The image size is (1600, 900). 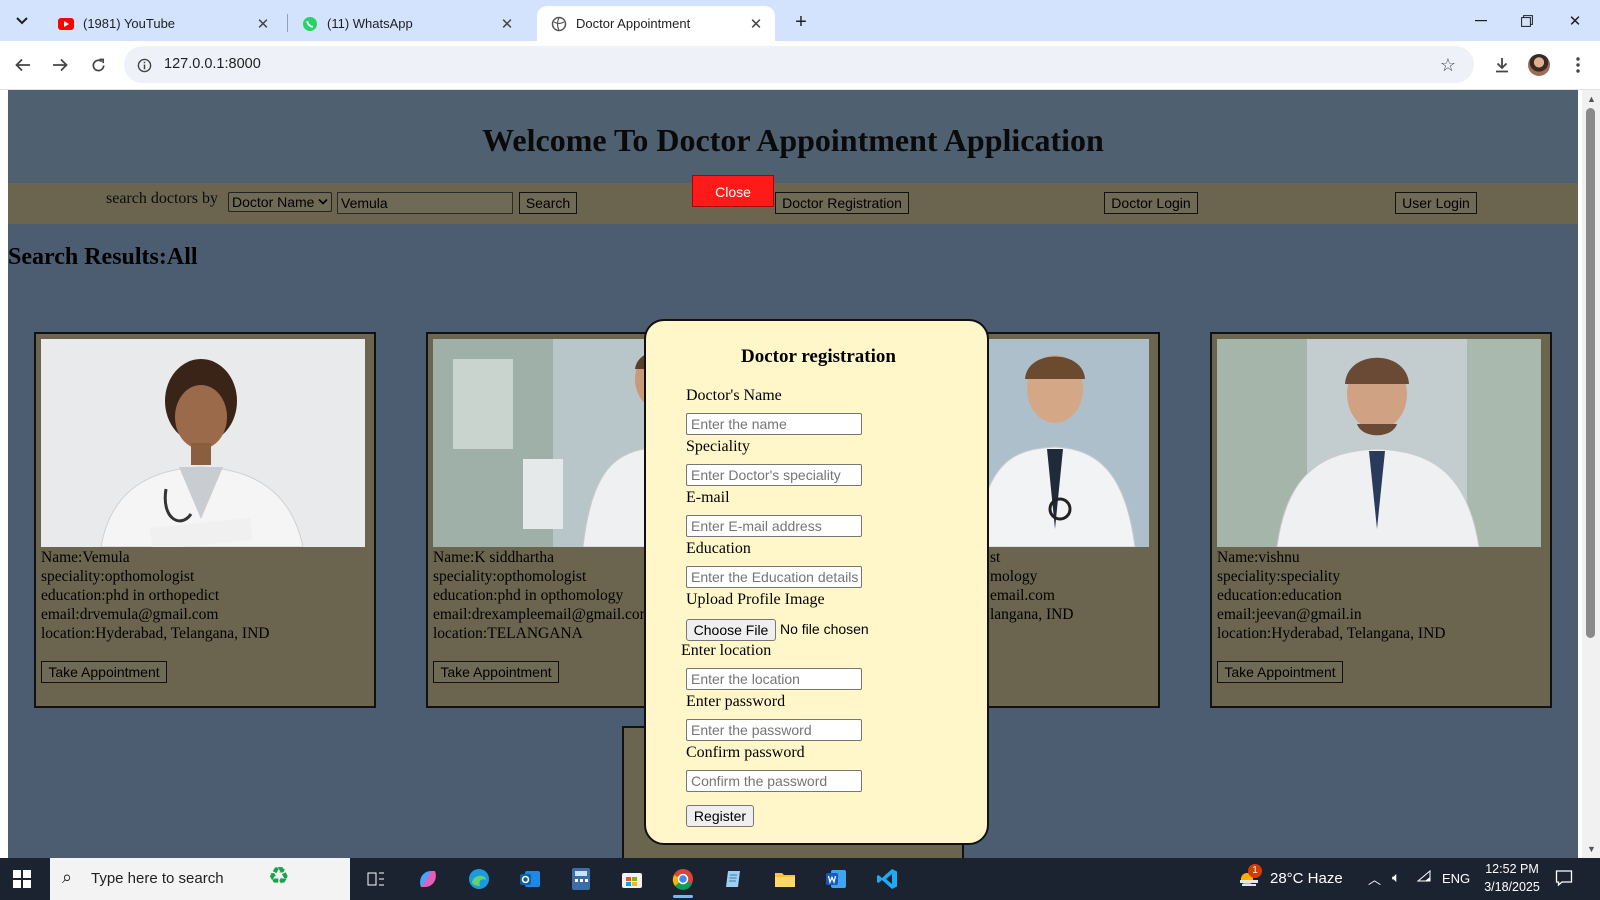 What do you see at coordinates (799, 64) in the screenshot?
I see `address-bar: 127.0.0.1:8000 ☆` at bounding box center [799, 64].